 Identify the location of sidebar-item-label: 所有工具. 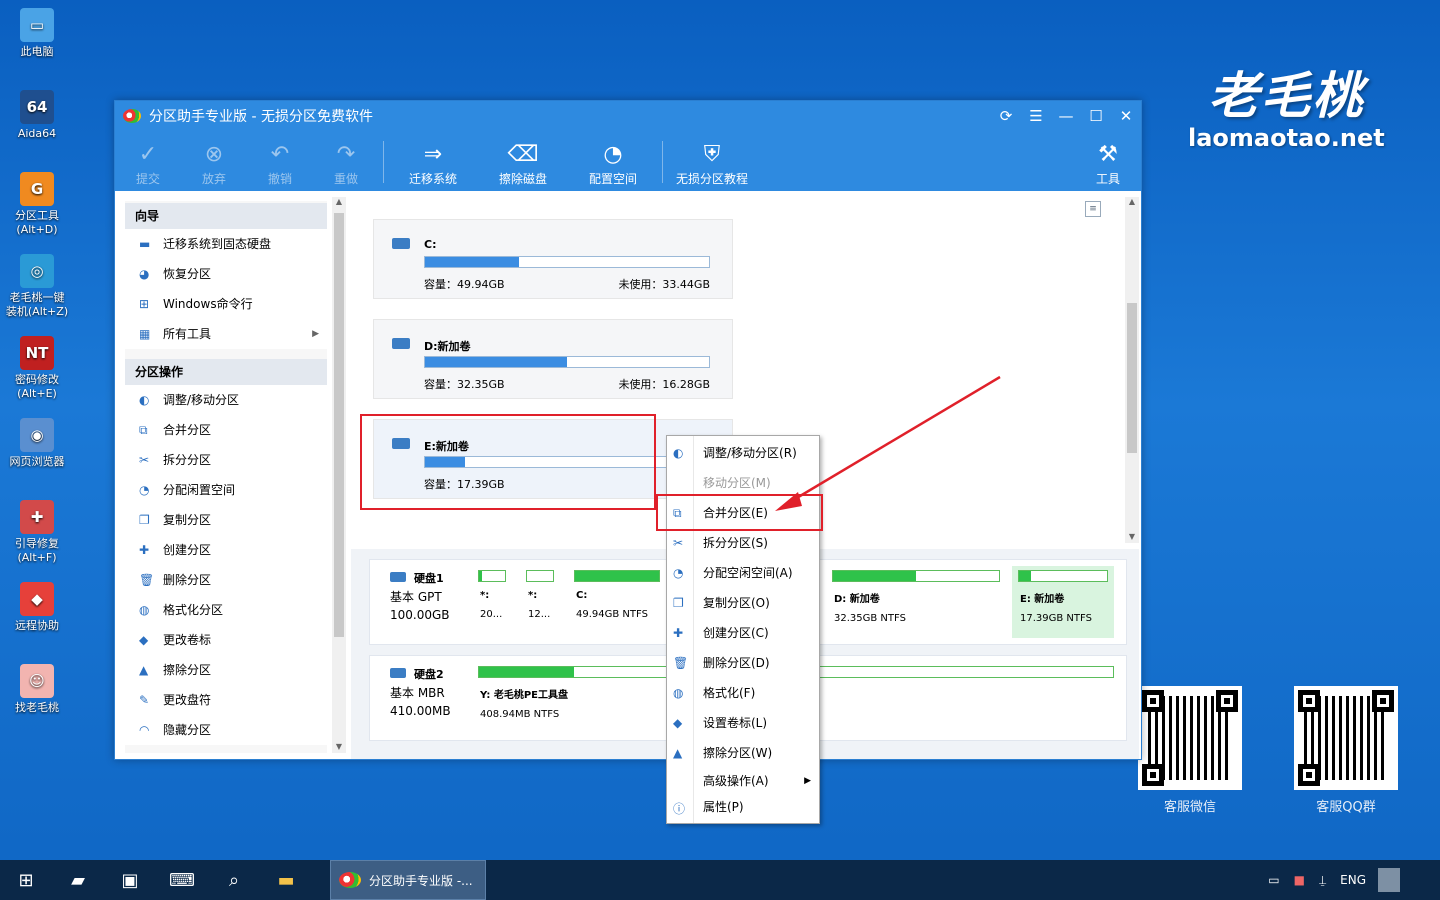
(187, 334).